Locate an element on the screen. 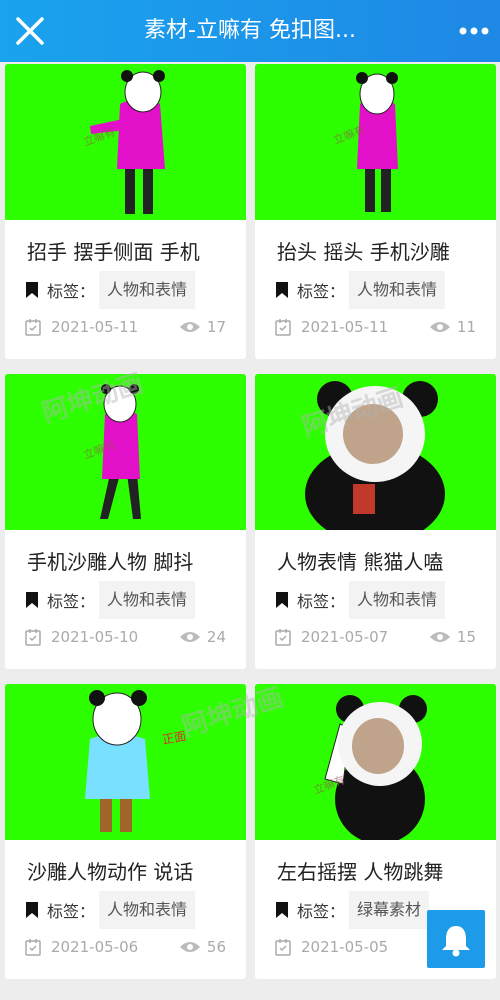  material-card: 立嘛有 招手 摆手侧面 手机 标签： 人物和表情 2021-05-11 17 is located at coordinates (125, 211).